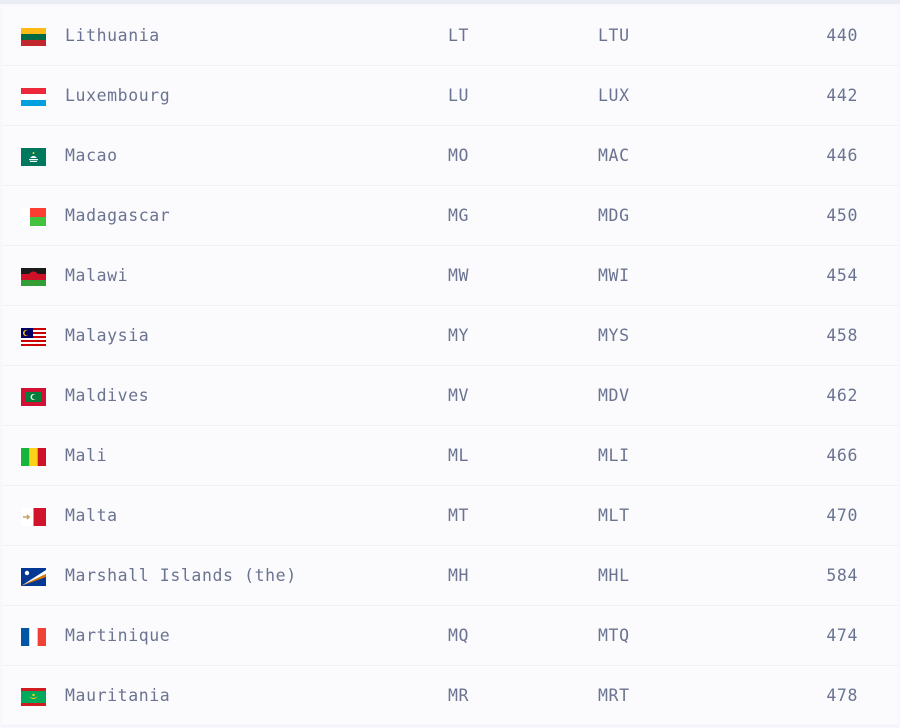 The width and height of the screenshot is (900, 728). What do you see at coordinates (614, 155) in the screenshot?
I see `alpha3-code: MAC` at bounding box center [614, 155].